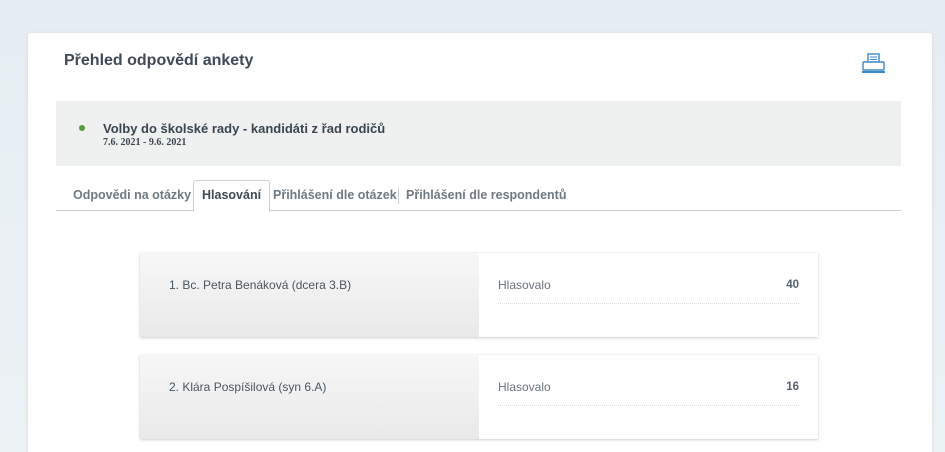 Image resolution: width=945 pixels, height=452 pixels. Describe the element at coordinates (132, 195) in the screenshot. I see `tab-answers: Odpovědi na otázky` at that location.